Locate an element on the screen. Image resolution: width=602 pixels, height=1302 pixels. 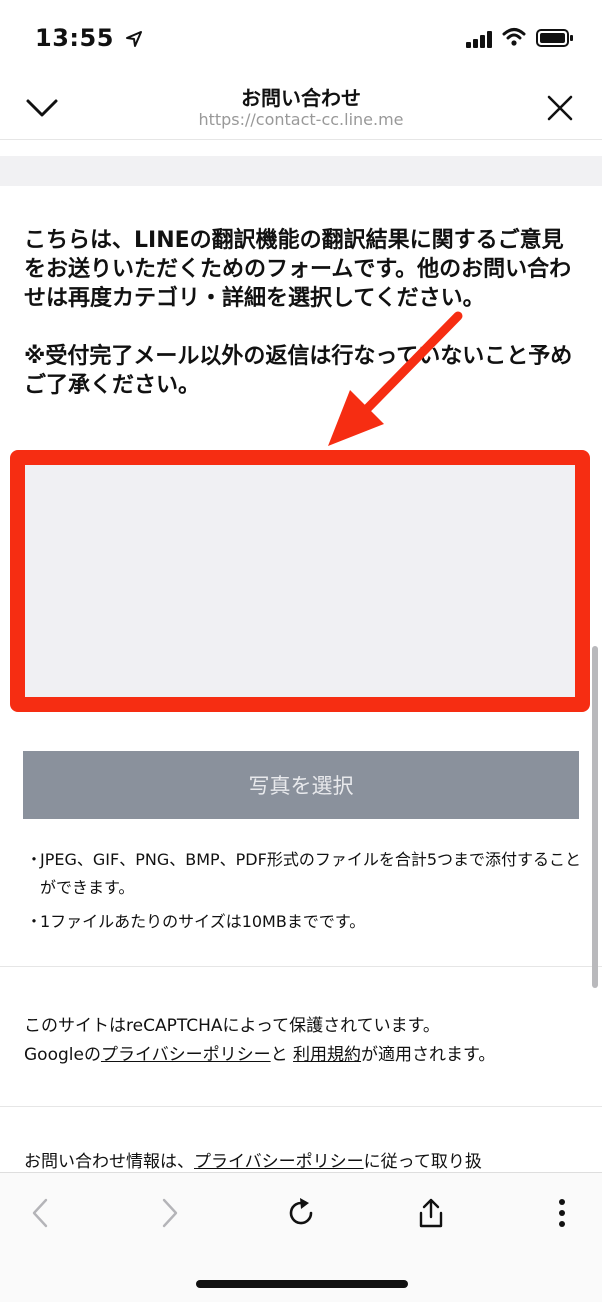
reload-icon is located at coordinates (301, 1211).